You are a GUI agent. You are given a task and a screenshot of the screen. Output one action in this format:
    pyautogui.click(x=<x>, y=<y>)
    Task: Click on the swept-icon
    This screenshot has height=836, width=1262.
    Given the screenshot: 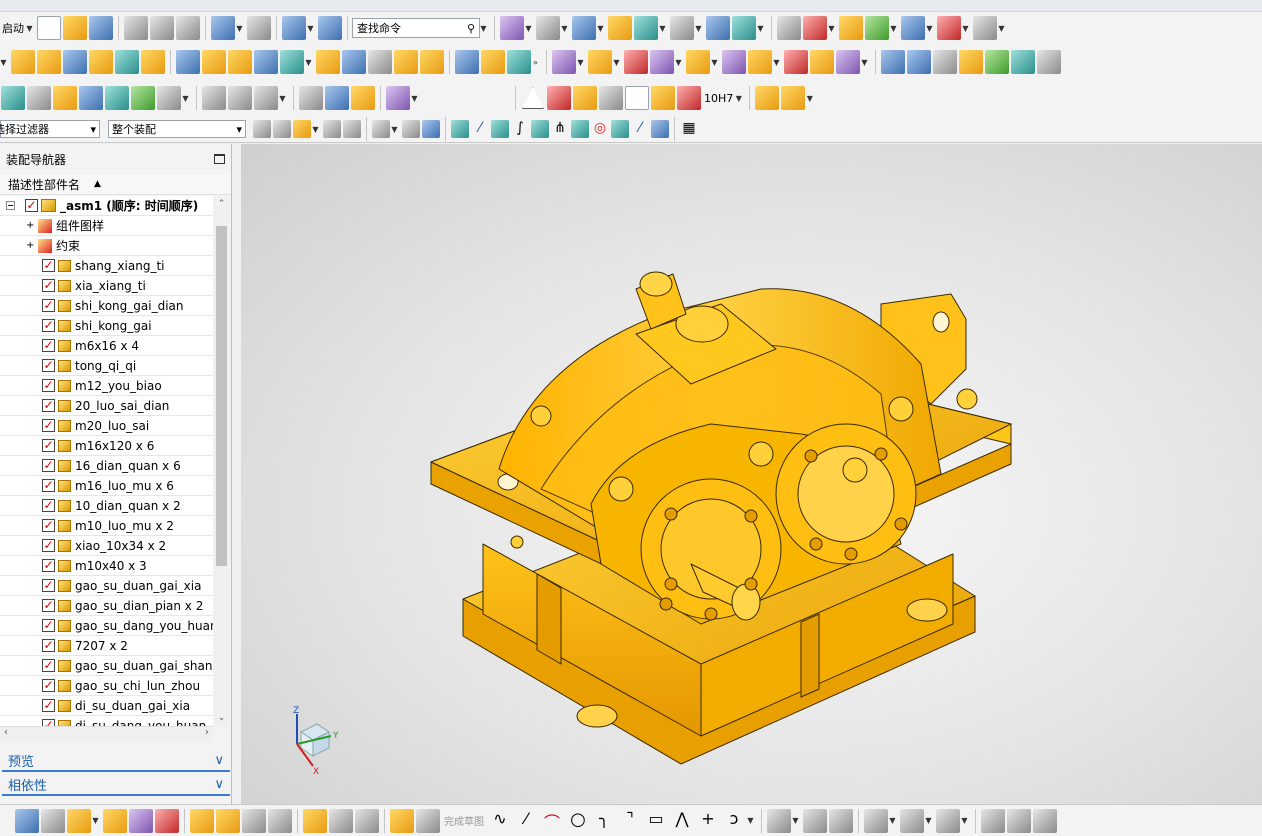 What is the action you would take?
    pyautogui.click(x=945, y=62)
    